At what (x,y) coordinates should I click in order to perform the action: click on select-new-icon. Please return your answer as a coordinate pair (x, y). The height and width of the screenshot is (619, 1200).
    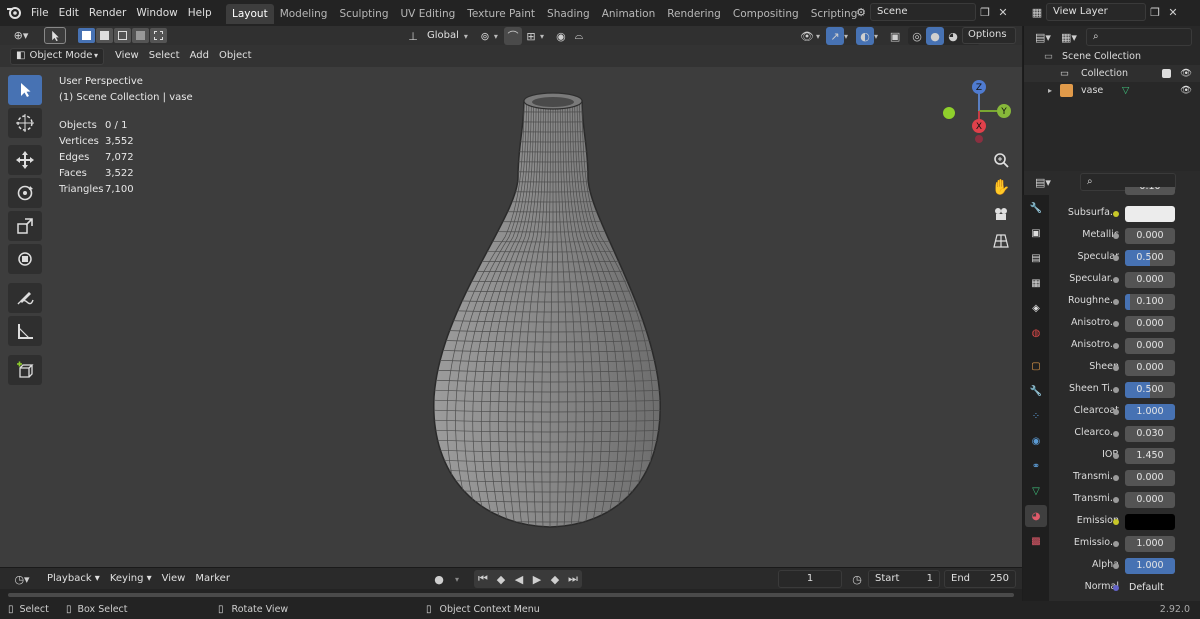
    Looking at the image, I should click on (86, 35).